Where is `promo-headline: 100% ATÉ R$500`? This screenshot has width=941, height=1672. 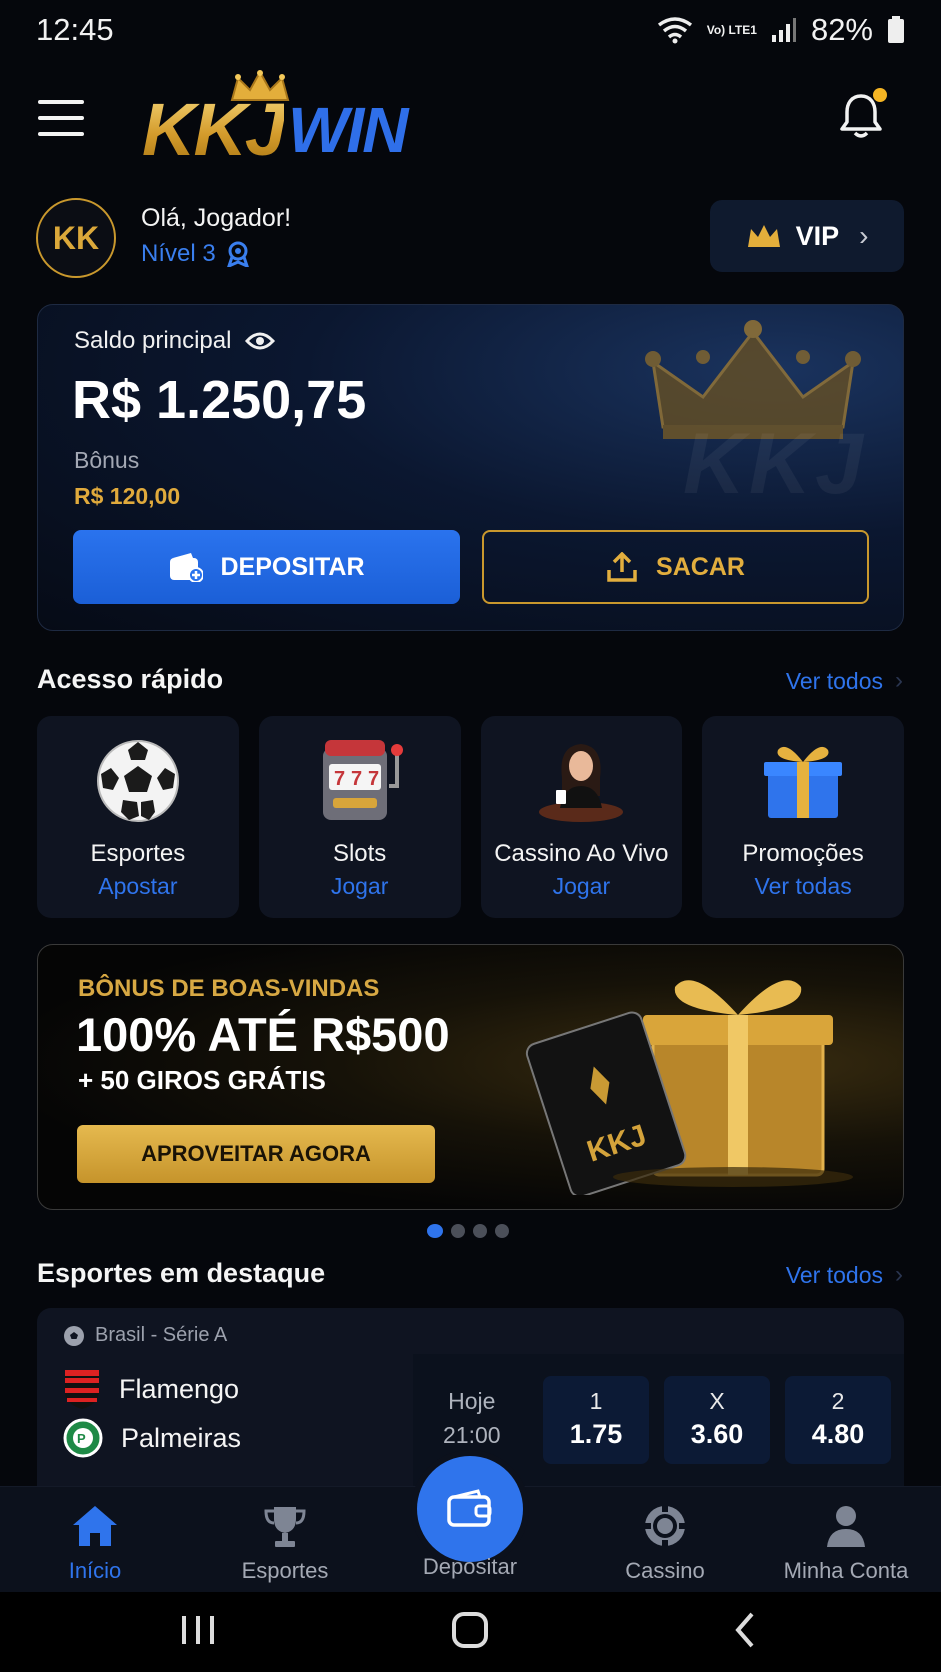 promo-headline: 100% ATÉ R$500 is located at coordinates (263, 1034).